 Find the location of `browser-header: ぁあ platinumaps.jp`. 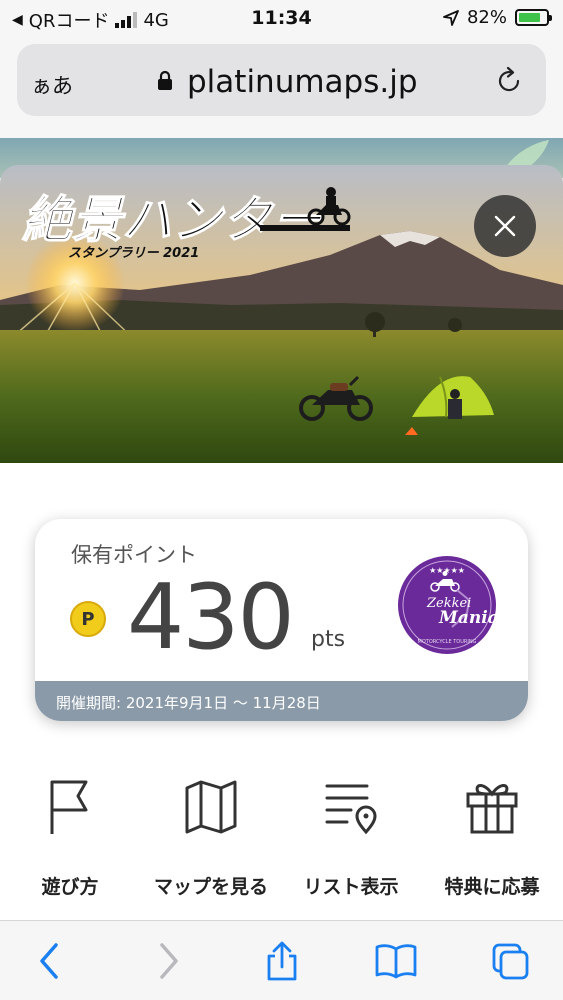

browser-header: ぁあ platinumaps.jp is located at coordinates (281, 88).